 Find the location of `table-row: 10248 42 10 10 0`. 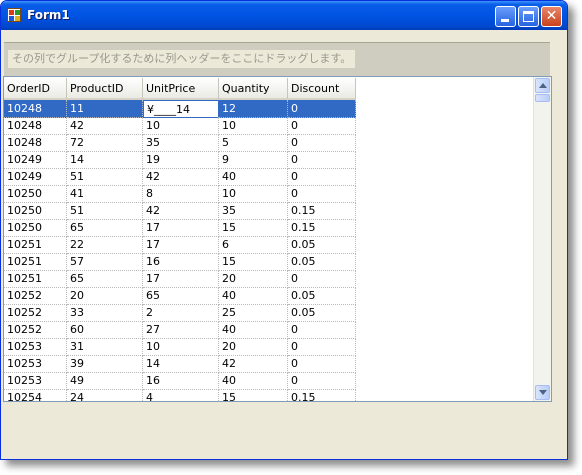

table-row: 10248 42 10 10 0 is located at coordinates (180, 126).